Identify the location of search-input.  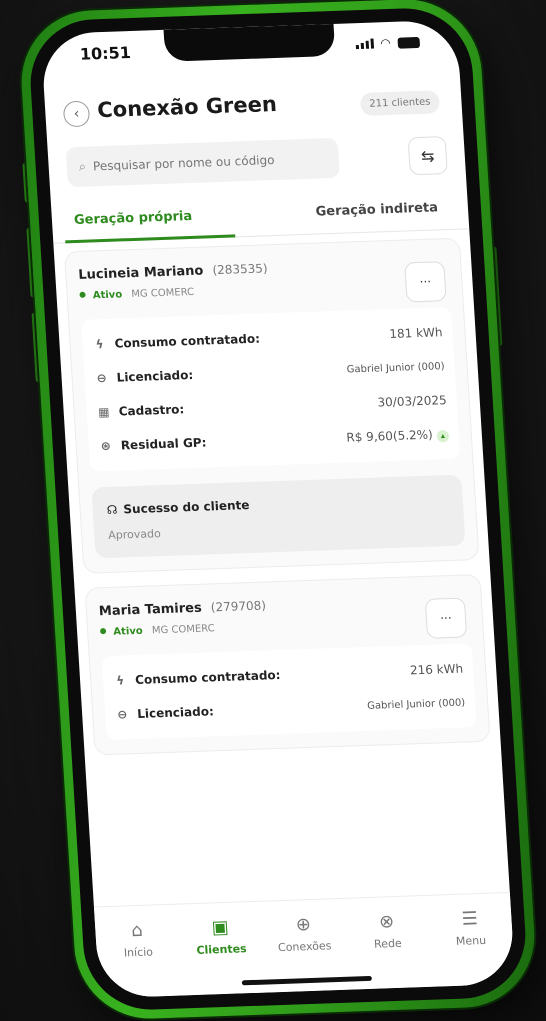
(208, 162).